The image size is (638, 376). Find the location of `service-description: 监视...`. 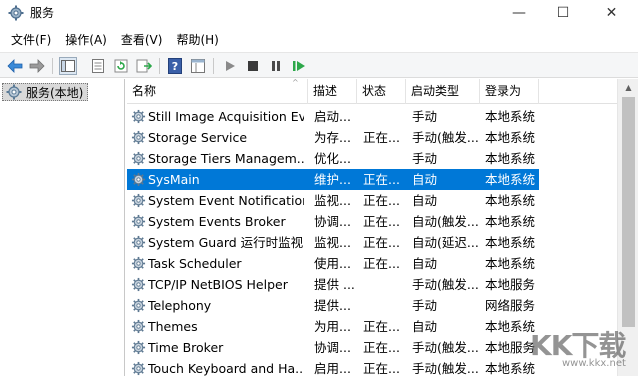

service-description: 监视... is located at coordinates (332, 242).